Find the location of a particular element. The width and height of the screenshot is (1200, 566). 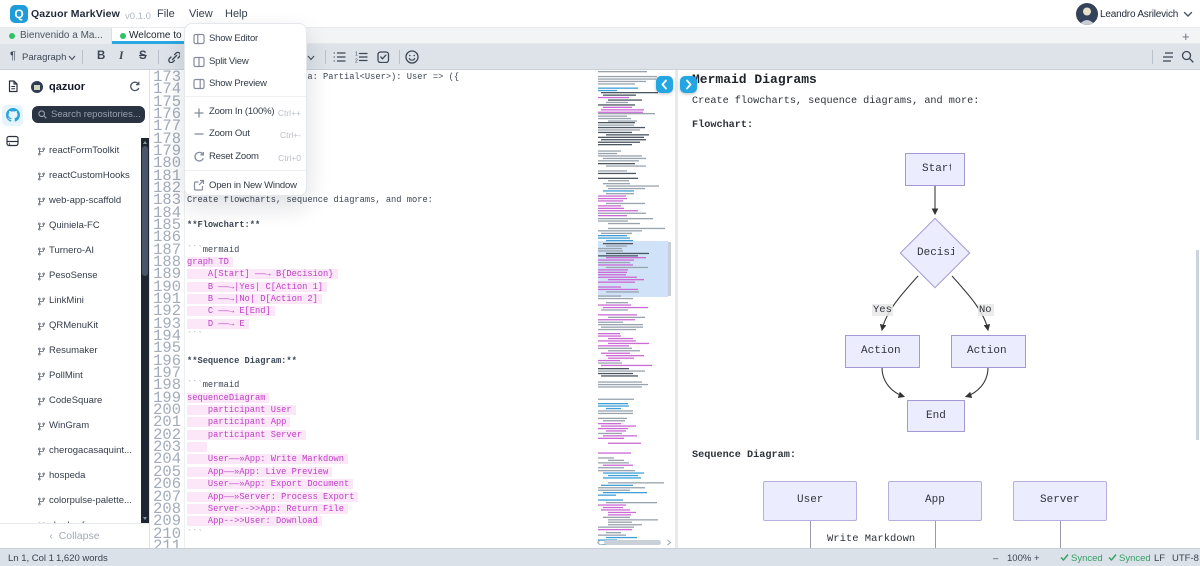

svg-text: 2 is located at coordinates (356, 61).